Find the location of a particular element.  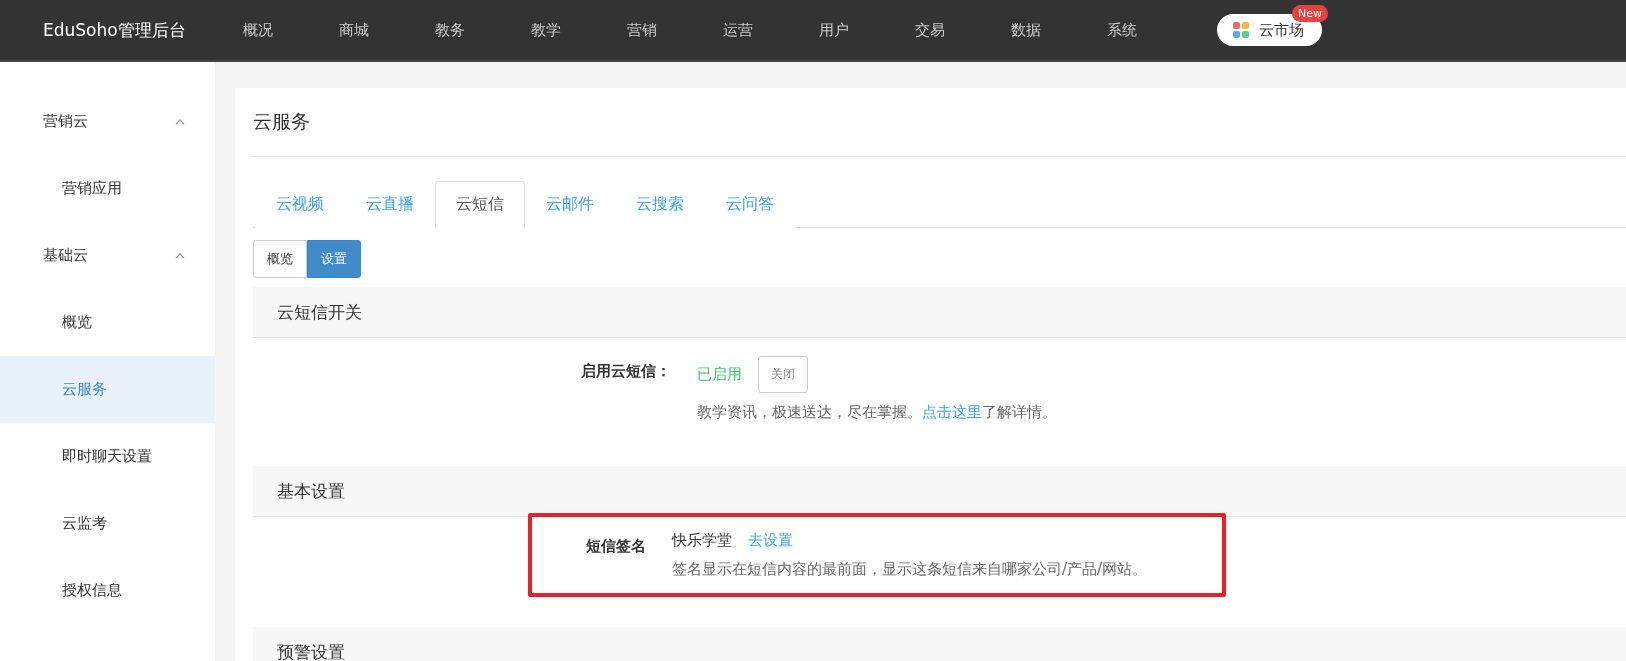

nav-item: 数据 is located at coordinates (1059, 30).